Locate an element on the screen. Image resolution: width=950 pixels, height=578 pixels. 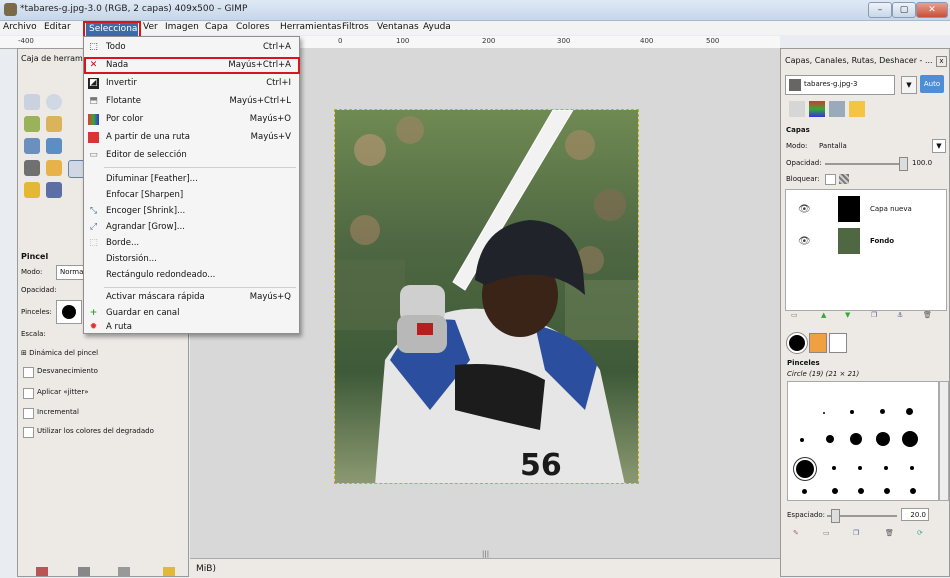
status-text: MiB) is located at coordinates (206, 569).